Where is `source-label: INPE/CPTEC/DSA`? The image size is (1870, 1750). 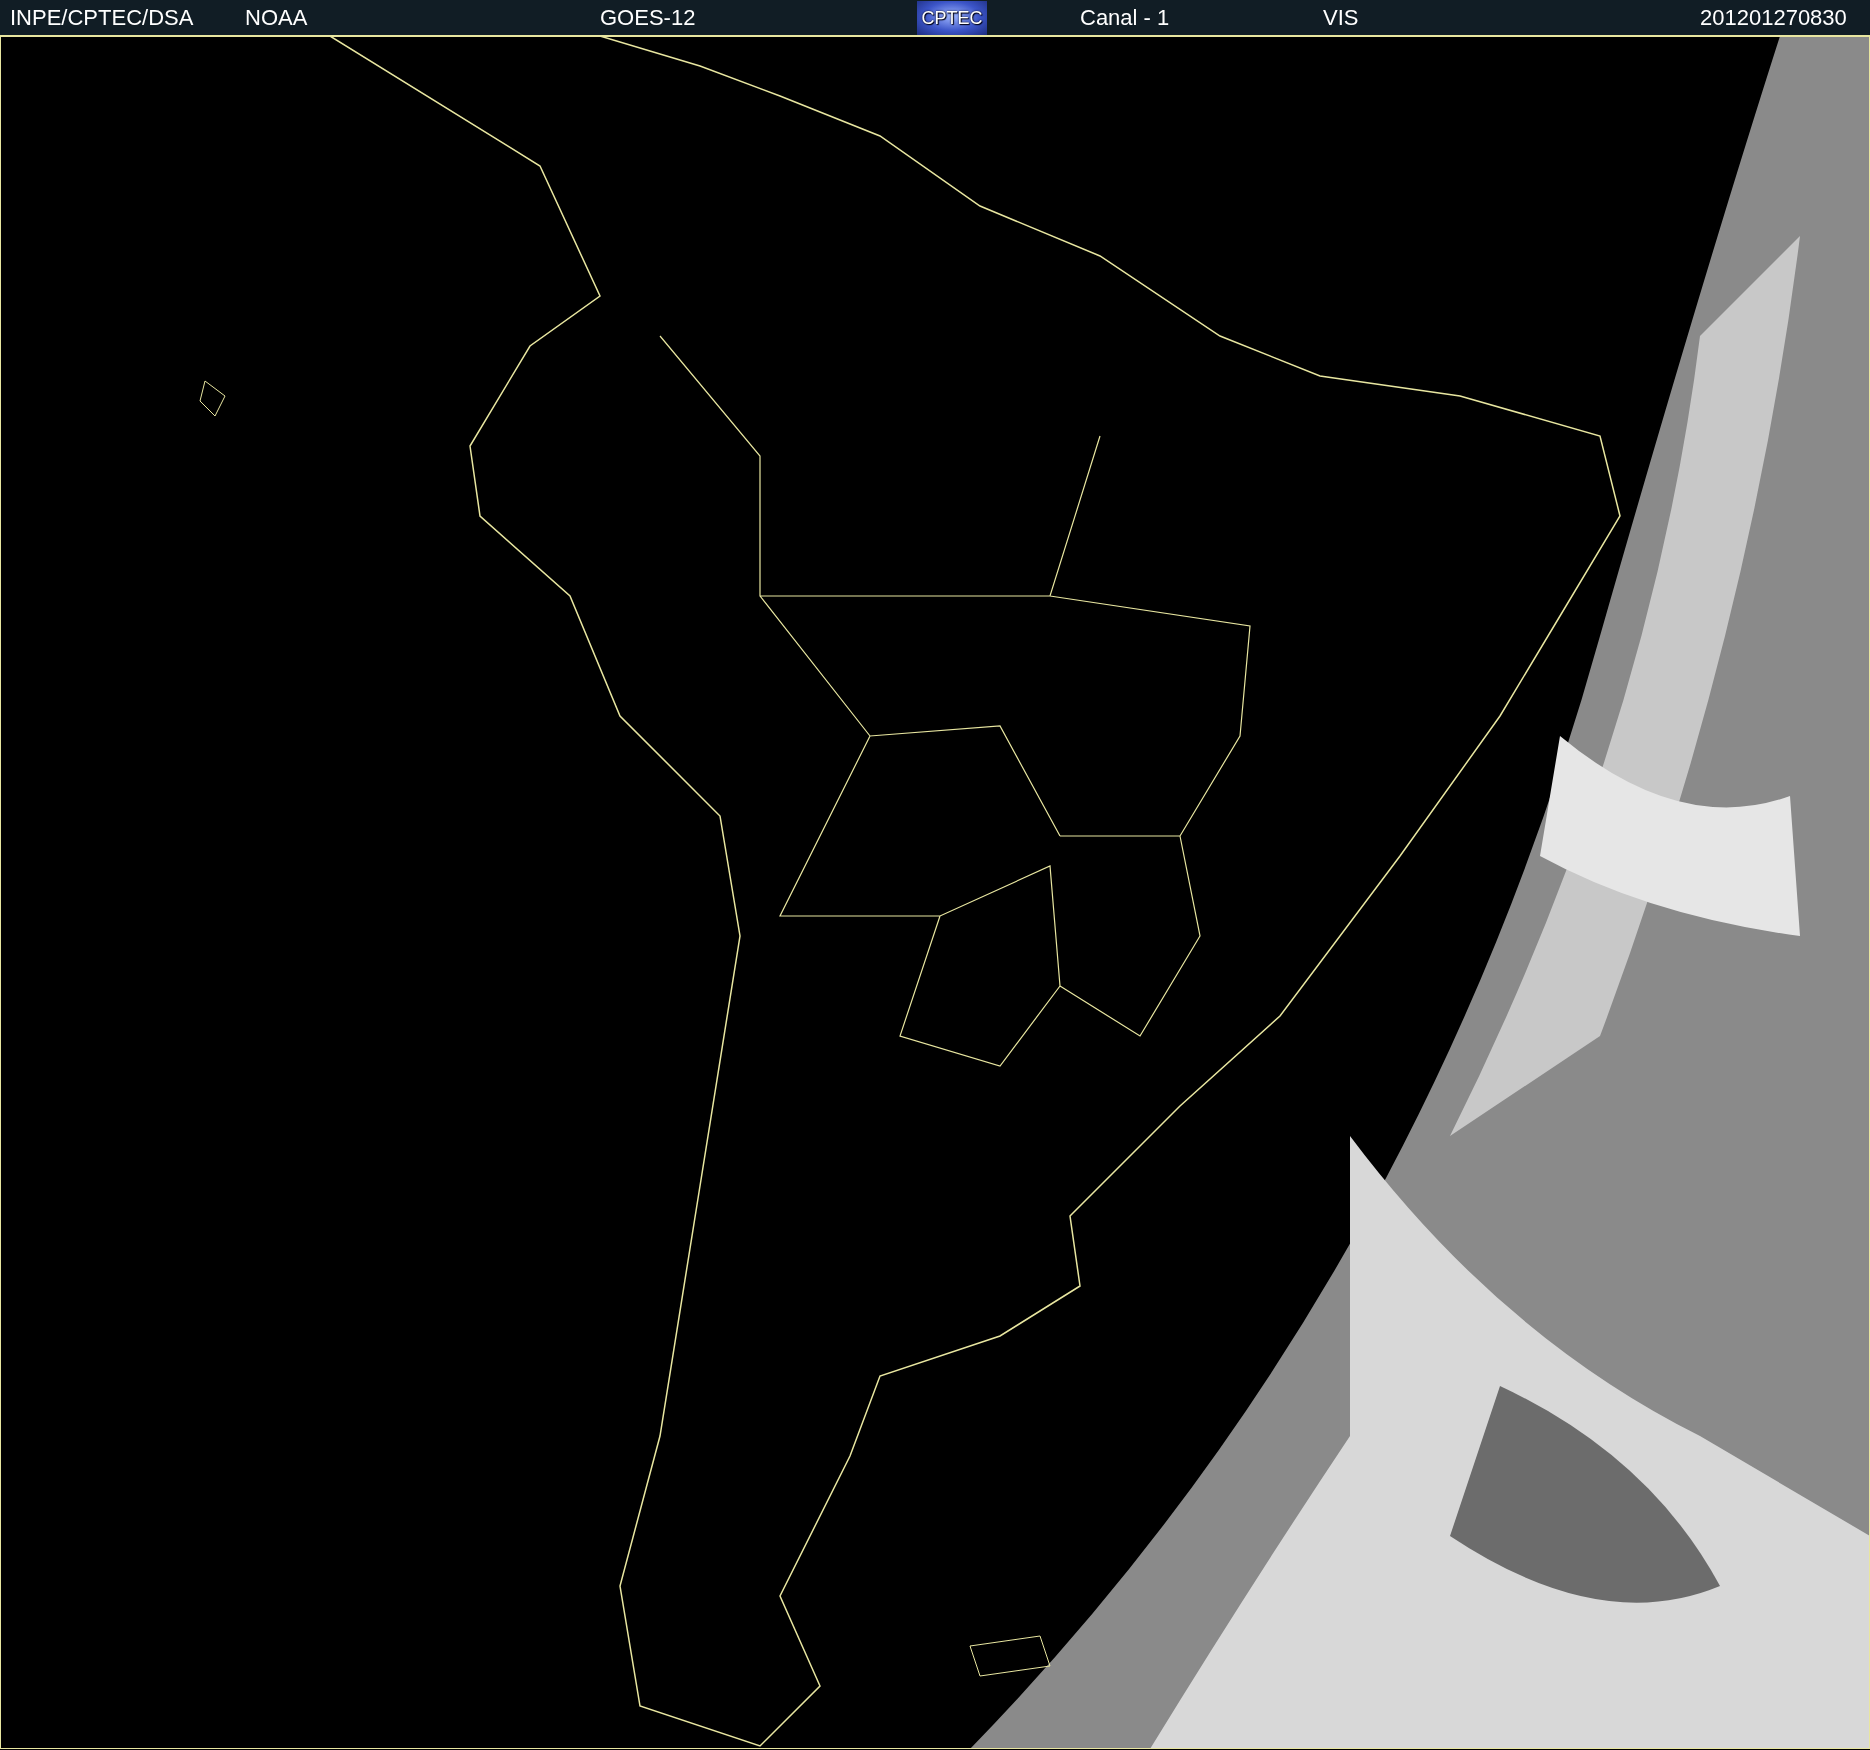 source-label: INPE/CPTEC/DSA is located at coordinates (102, 18).